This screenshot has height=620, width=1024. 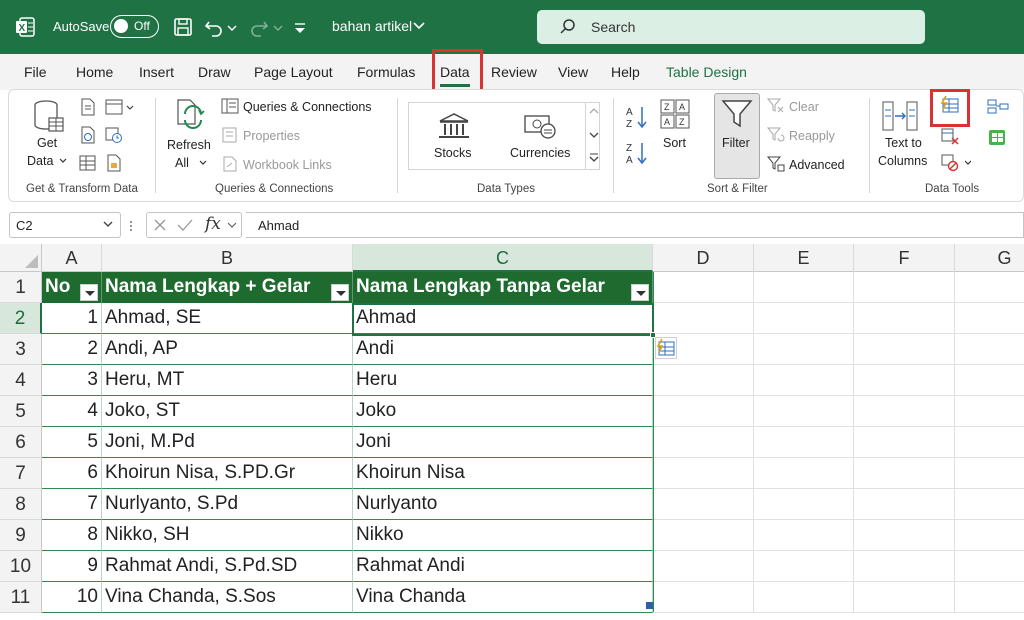 What do you see at coordinates (88, 107) in the screenshot?
I see `from-text-csv-icon` at bounding box center [88, 107].